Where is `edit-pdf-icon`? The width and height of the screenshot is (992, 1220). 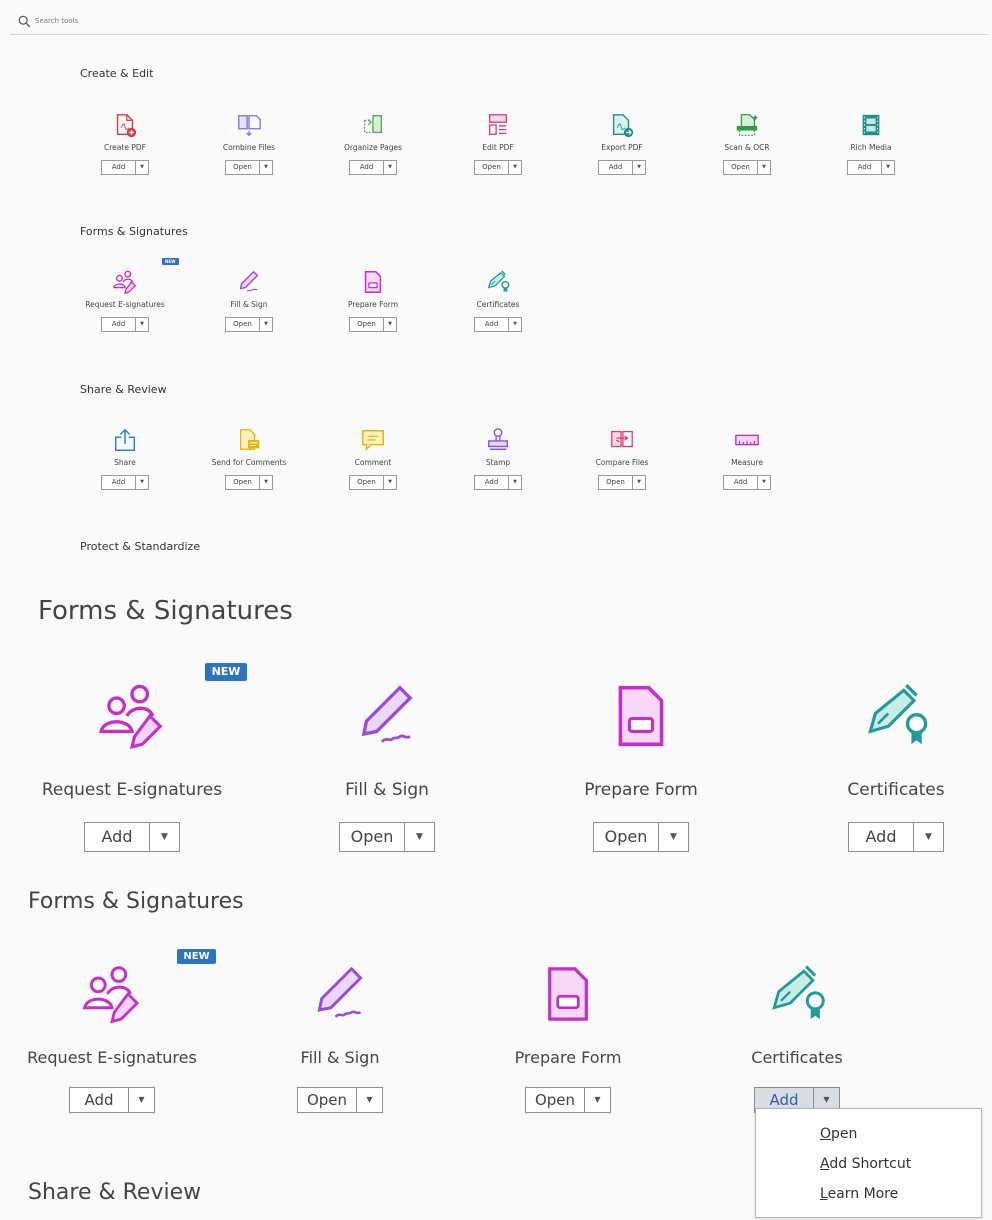
edit-pdf-icon is located at coordinates (498, 124).